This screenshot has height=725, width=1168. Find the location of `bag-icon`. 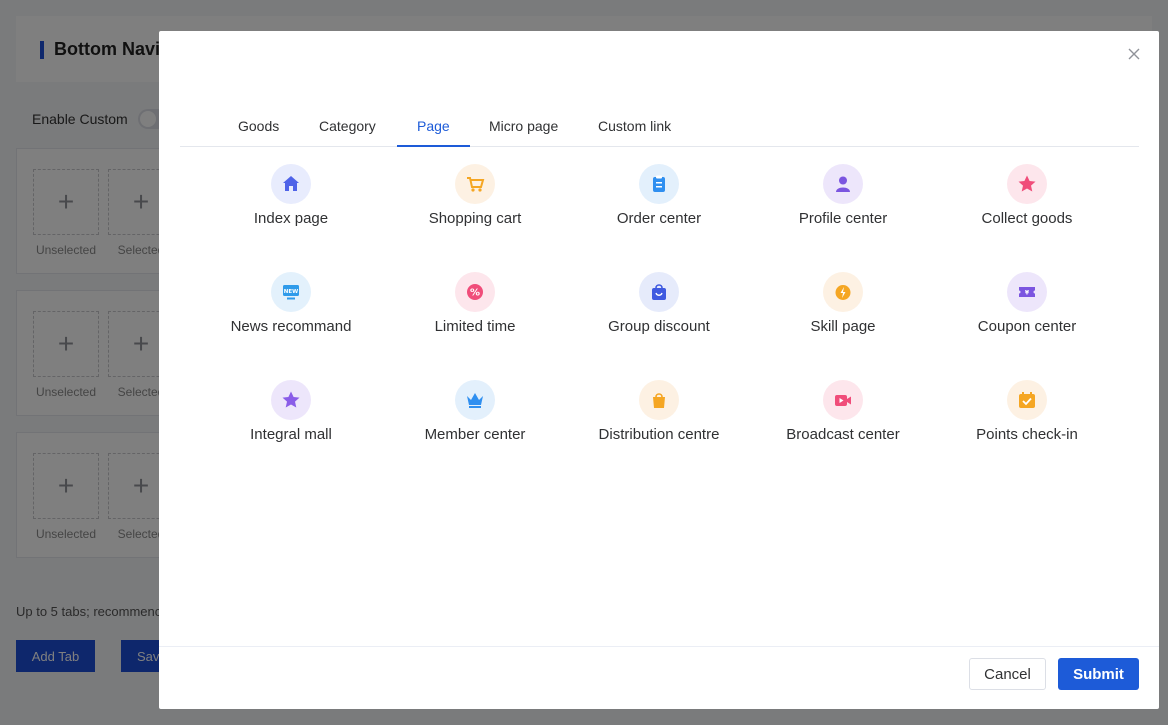

bag-icon is located at coordinates (659, 292).